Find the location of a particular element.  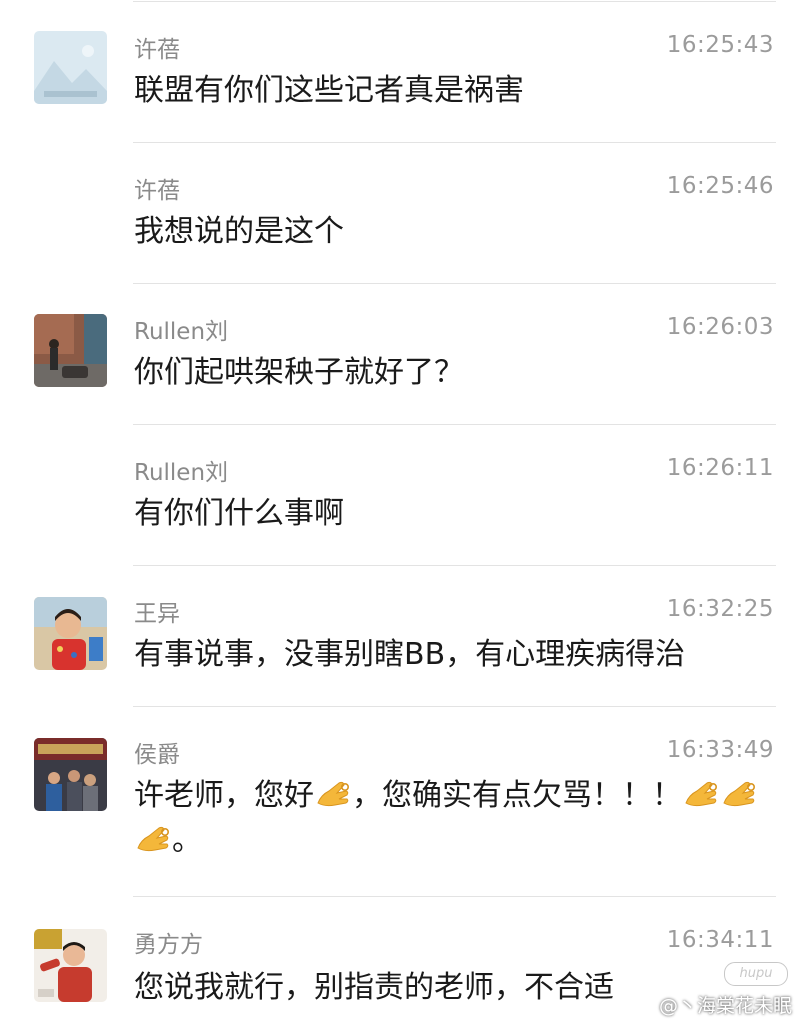

message-text-part: ，您确实有点欠骂！！！ is located at coordinates (517, 795).